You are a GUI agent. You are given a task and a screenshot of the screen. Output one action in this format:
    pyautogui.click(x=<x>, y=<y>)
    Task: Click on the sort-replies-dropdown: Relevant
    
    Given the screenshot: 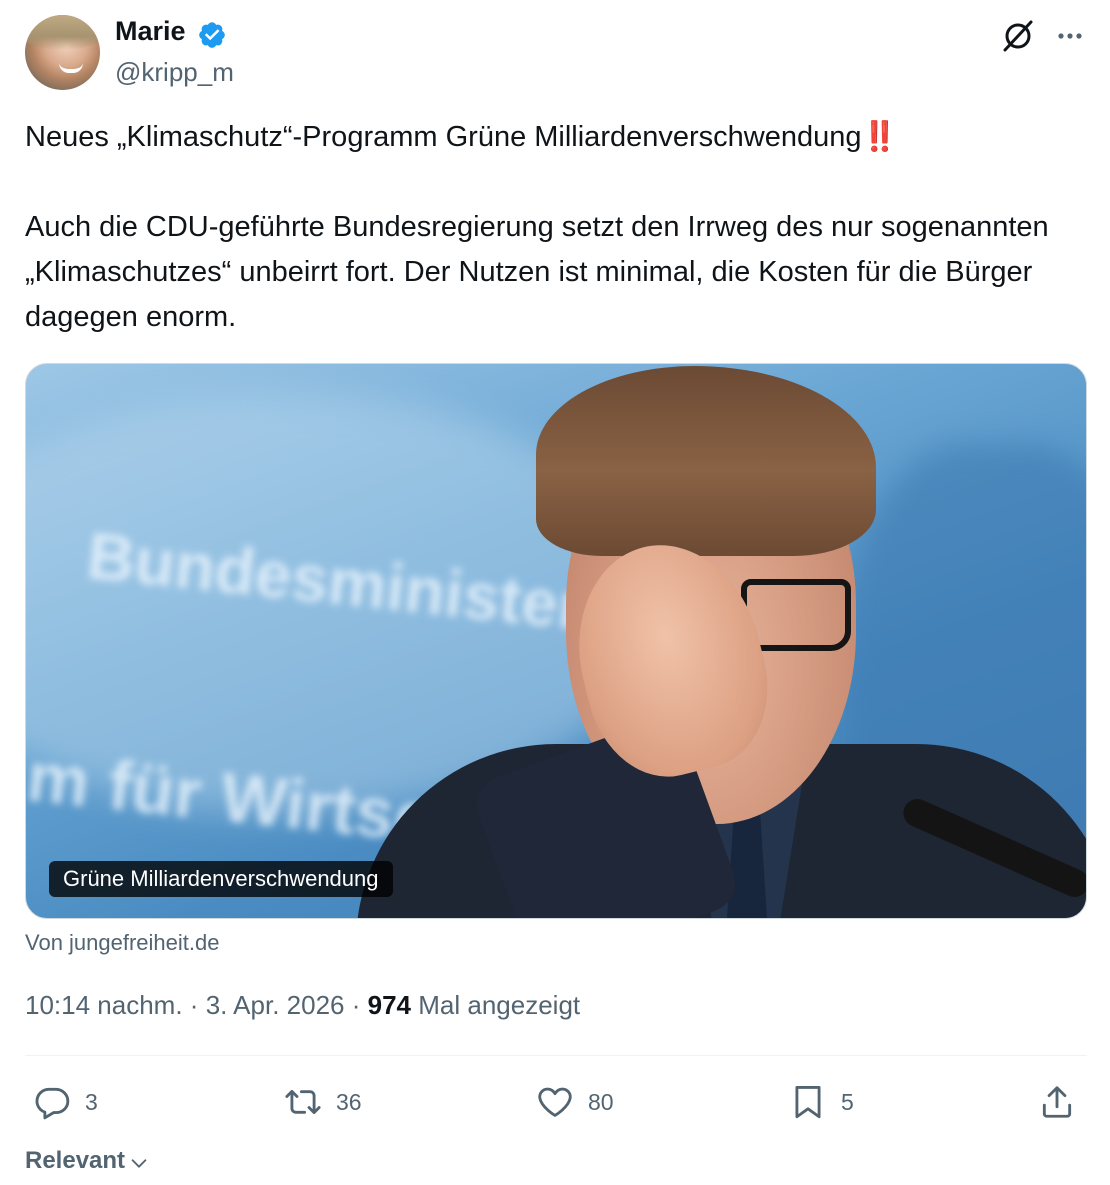 What is the action you would take?
    pyautogui.click(x=87, y=1161)
    